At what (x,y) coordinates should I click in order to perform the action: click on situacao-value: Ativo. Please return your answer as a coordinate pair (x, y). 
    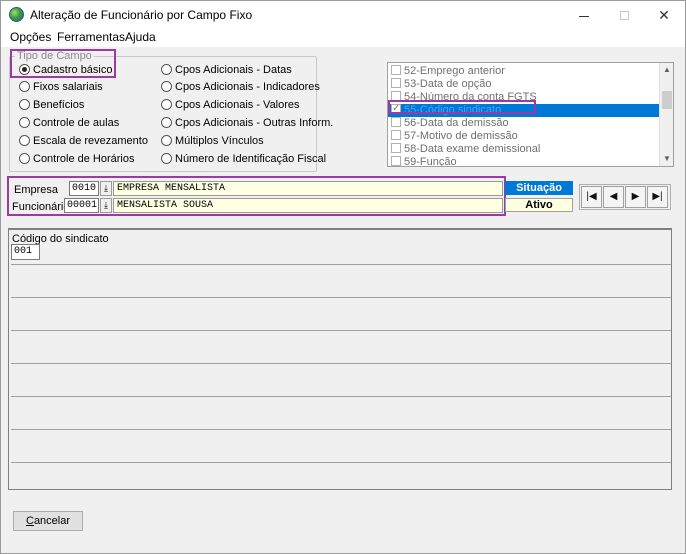
    Looking at the image, I should click on (539, 205).